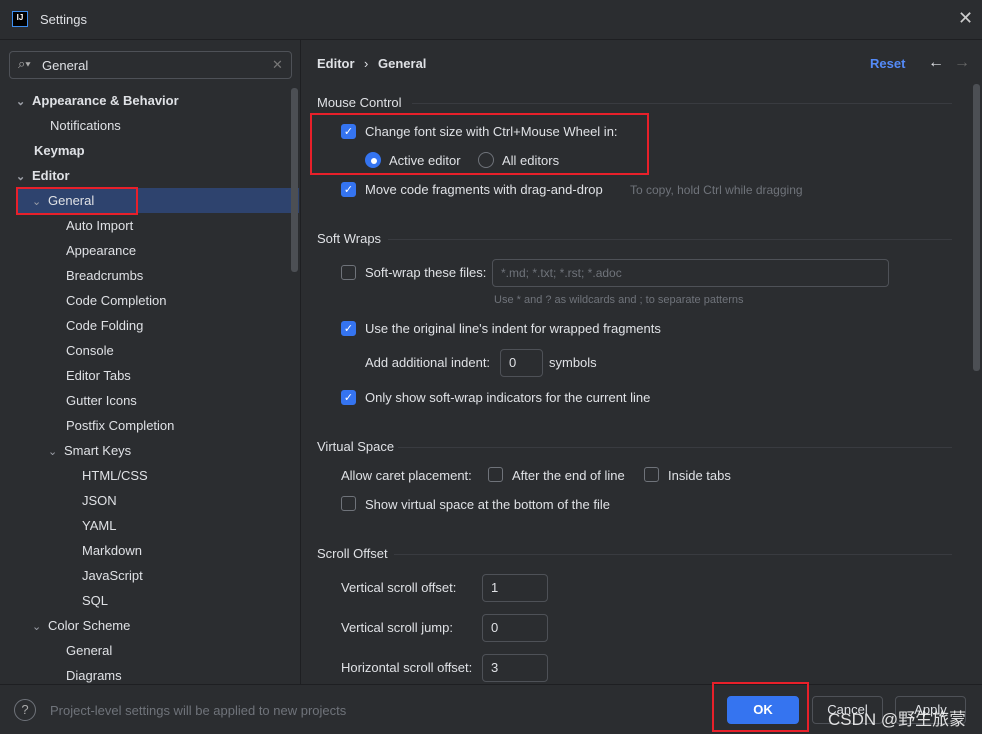 The height and width of the screenshot is (734, 982). Describe the element at coordinates (120, 425) in the screenshot. I see `tree-item-label: Postfix Completion` at that location.